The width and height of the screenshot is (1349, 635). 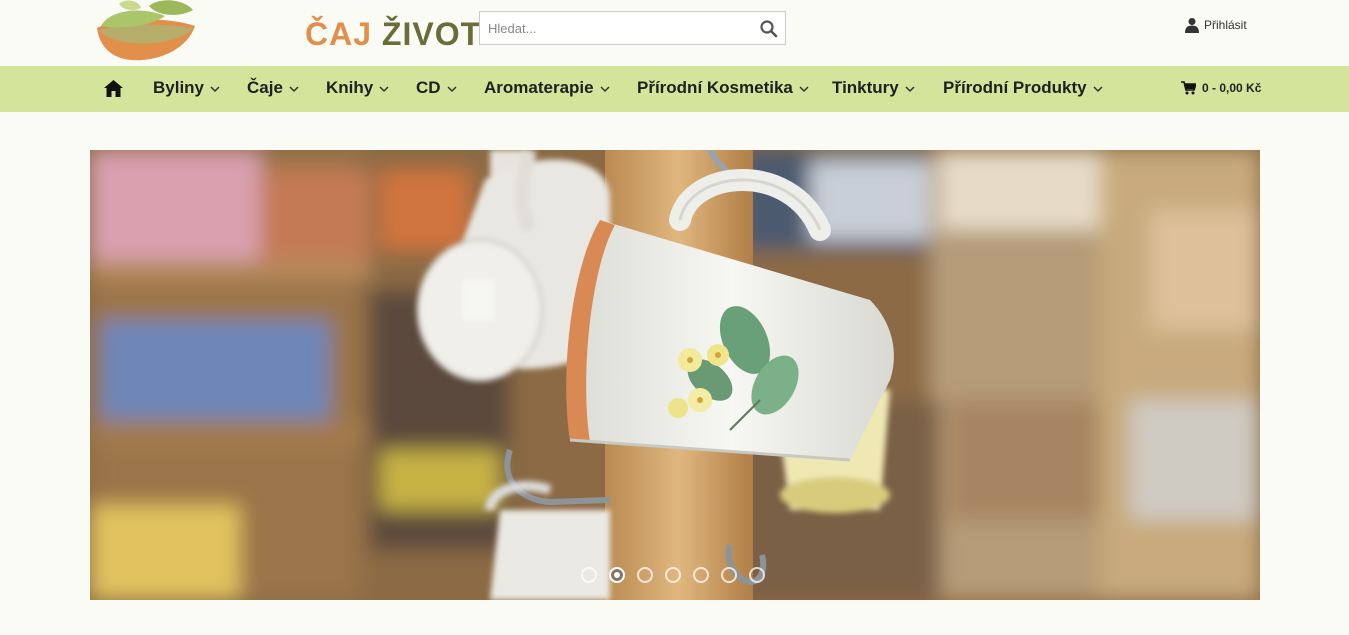 I want to click on nav-item-caje: Čaje, so click(x=273, y=88).